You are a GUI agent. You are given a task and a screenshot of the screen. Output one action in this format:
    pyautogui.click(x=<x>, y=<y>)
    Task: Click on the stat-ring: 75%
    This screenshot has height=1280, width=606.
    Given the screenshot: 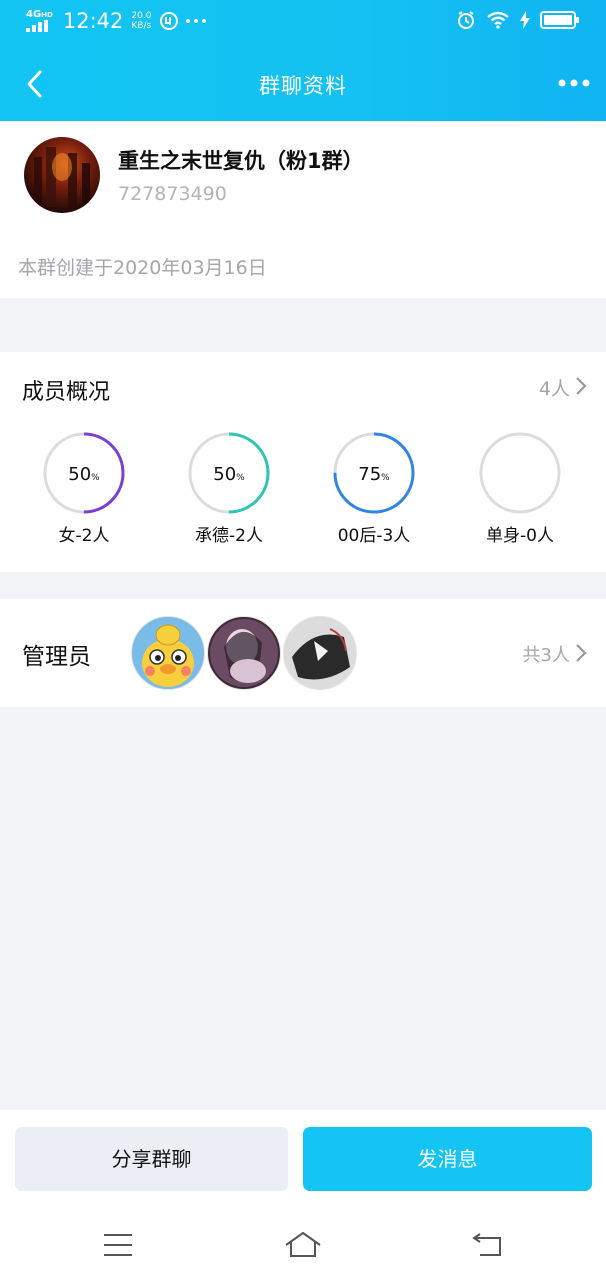 What is the action you would take?
    pyautogui.click(x=374, y=473)
    